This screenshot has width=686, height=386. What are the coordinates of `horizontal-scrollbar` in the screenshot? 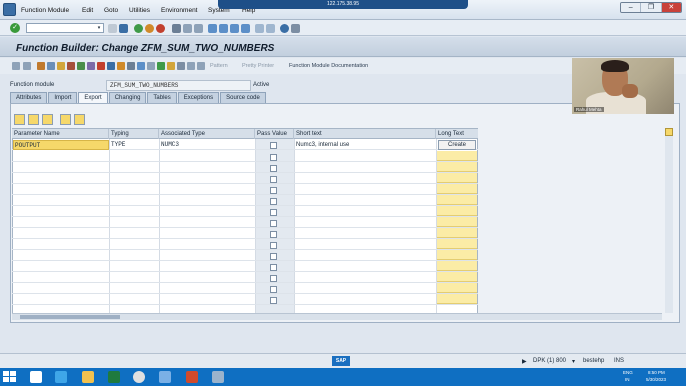 It's located at (337, 316).